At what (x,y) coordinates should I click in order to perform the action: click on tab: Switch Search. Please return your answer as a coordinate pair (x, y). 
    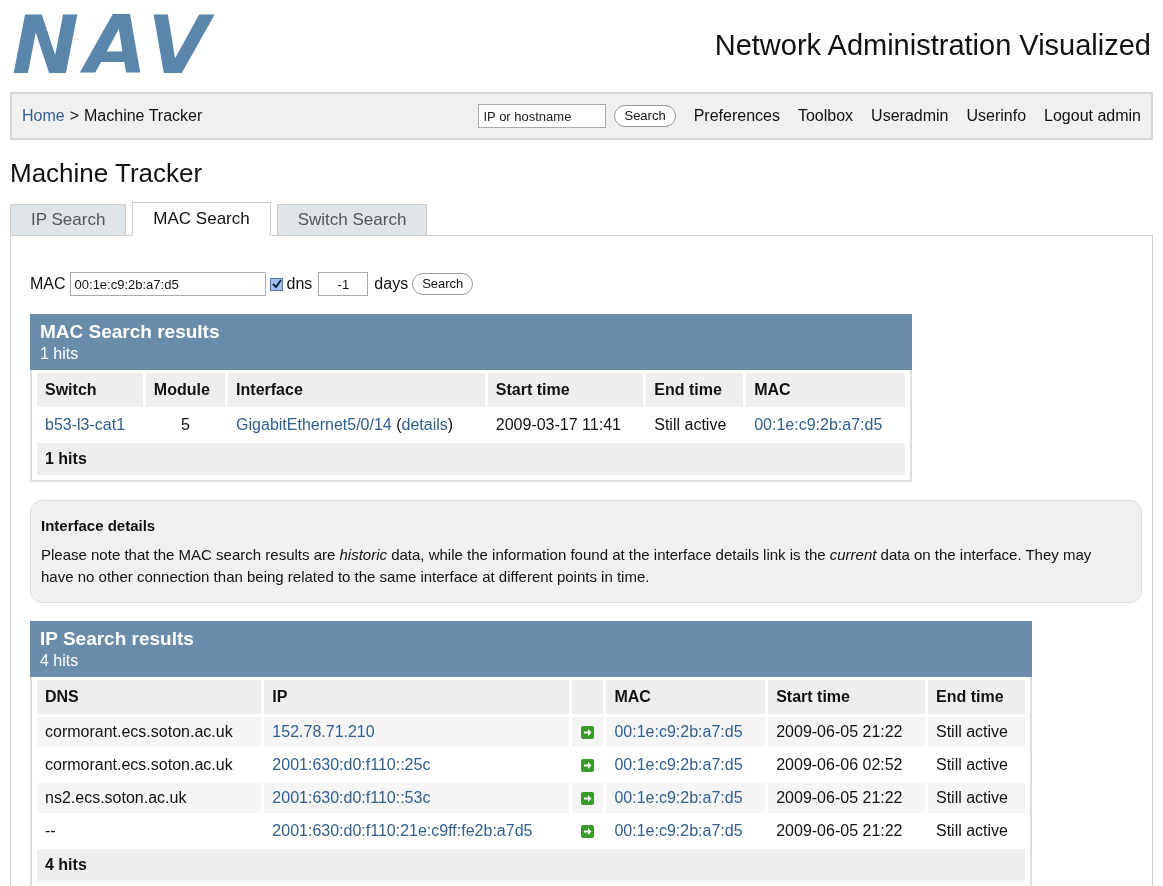
    Looking at the image, I should click on (352, 220).